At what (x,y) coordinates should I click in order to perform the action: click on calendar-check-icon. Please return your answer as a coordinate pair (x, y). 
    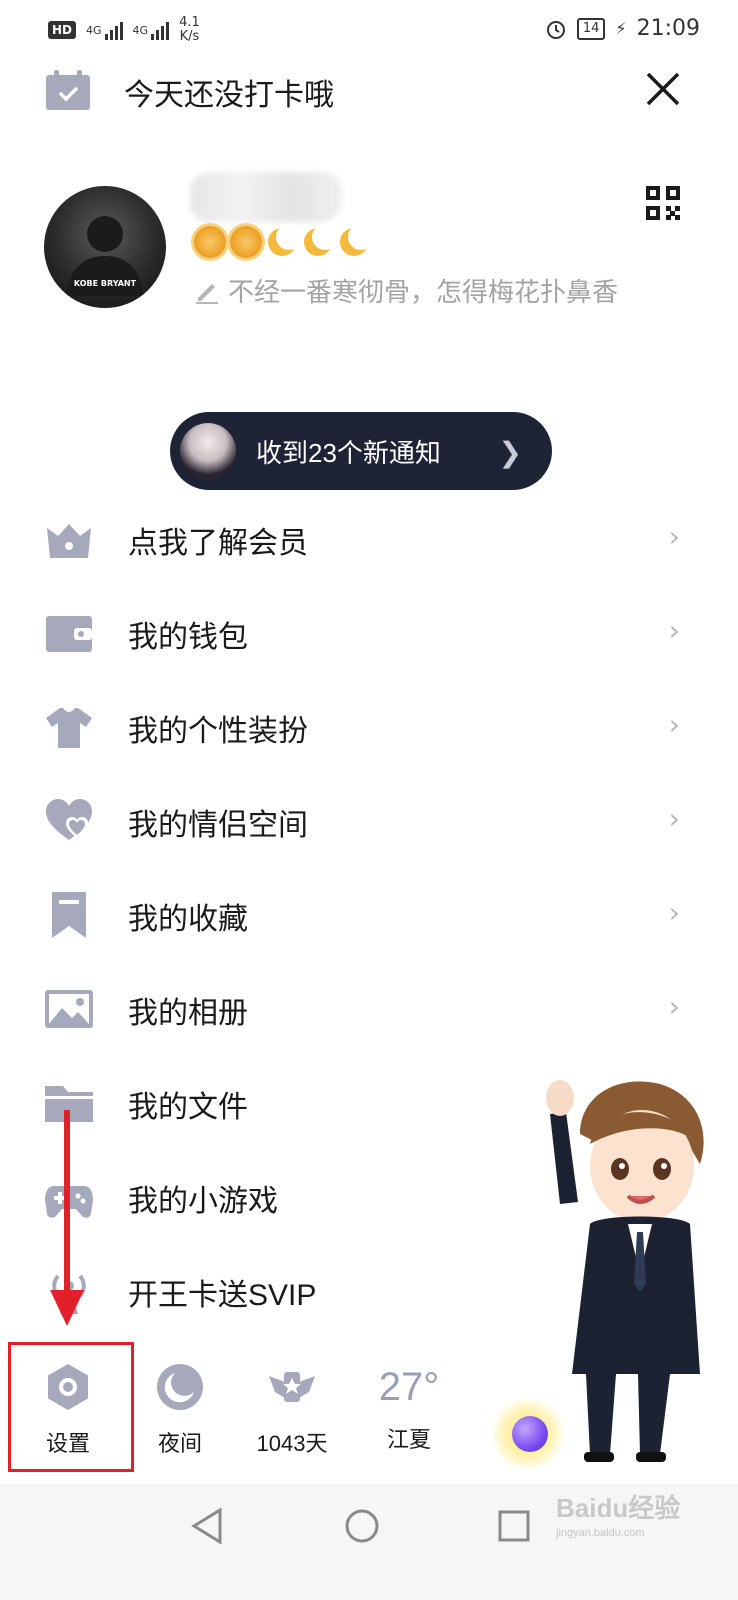
    Looking at the image, I should click on (68, 90).